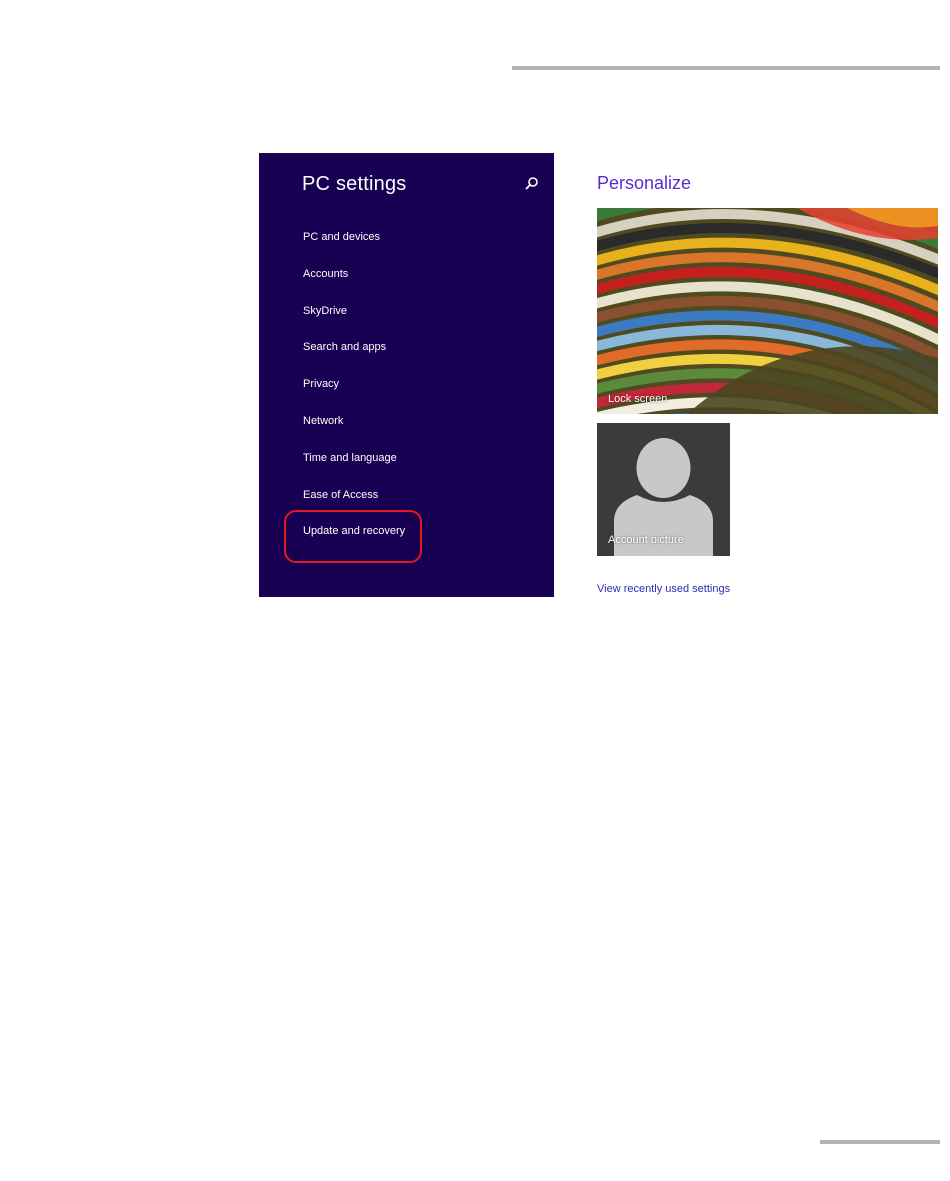 The height and width of the screenshot is (1181, 950). I want to click on account-picture-label: Account picture, so click(646, 540).